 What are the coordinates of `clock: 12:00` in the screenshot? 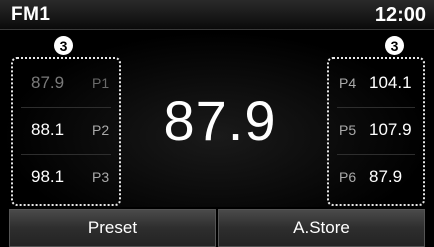 It's located at (400, 15).